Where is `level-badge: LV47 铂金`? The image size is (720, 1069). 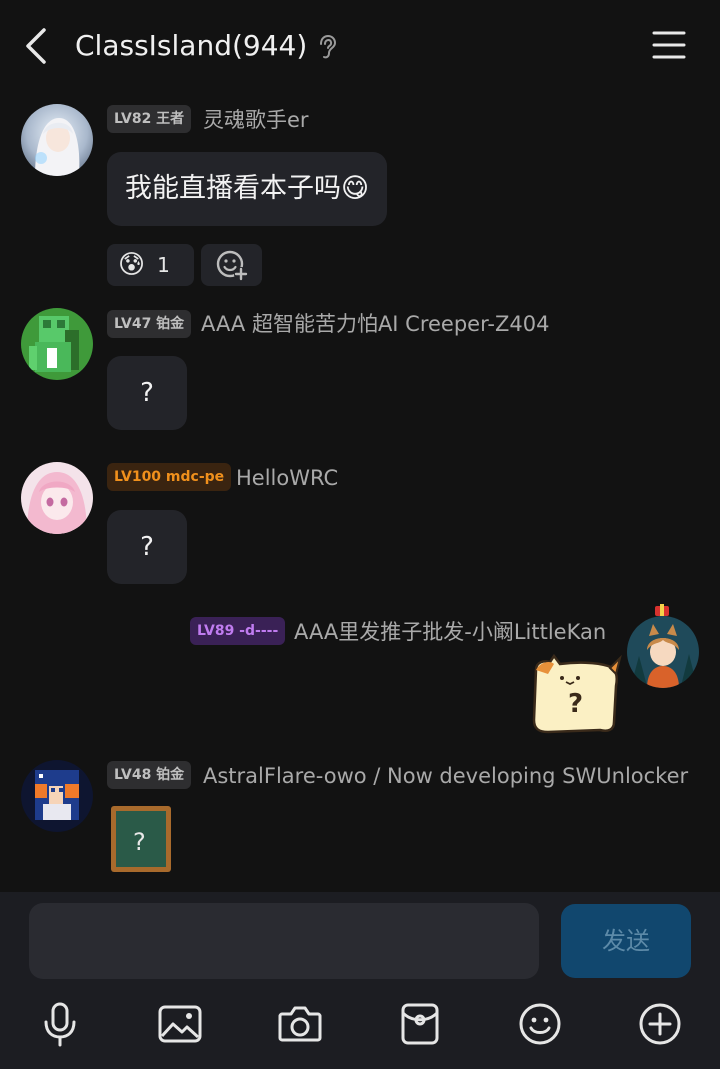
level-badge: LV47 铂金 is located at coordinates (149, 324).